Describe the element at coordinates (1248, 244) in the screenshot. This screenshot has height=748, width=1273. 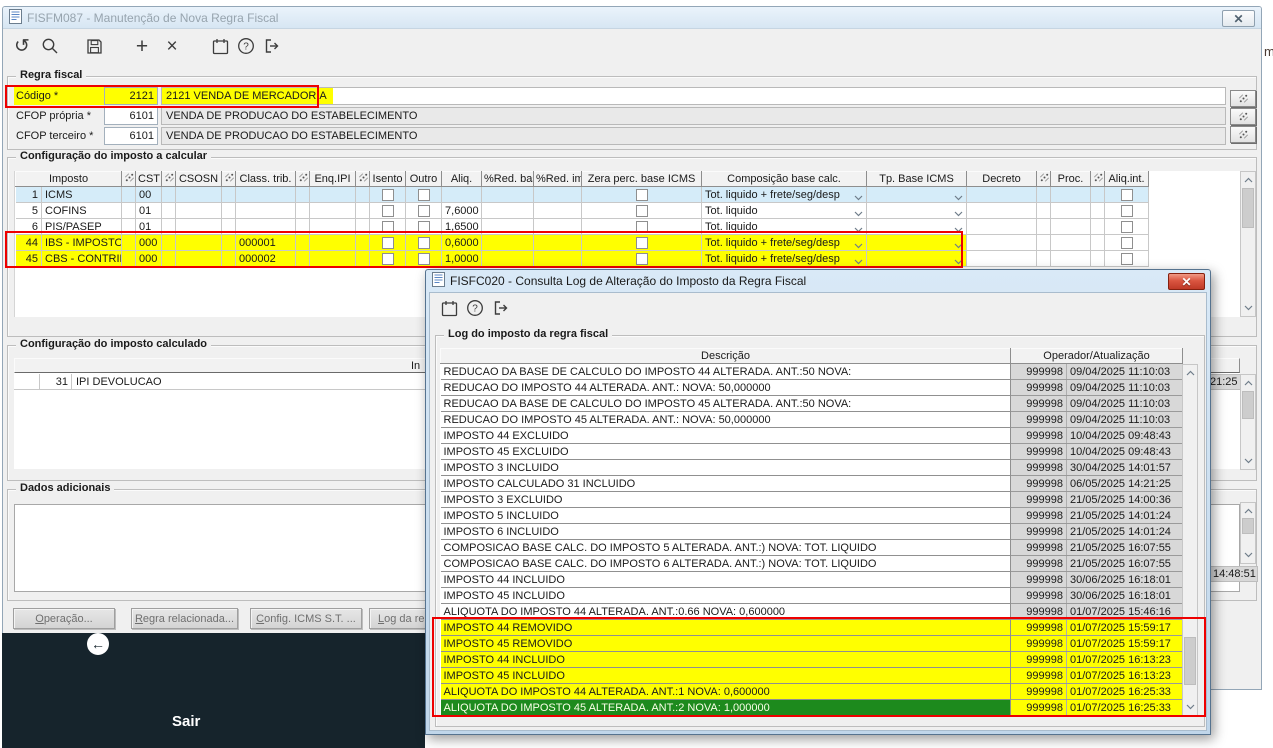
I see `imposto-calcular-scrollbar` at that location.